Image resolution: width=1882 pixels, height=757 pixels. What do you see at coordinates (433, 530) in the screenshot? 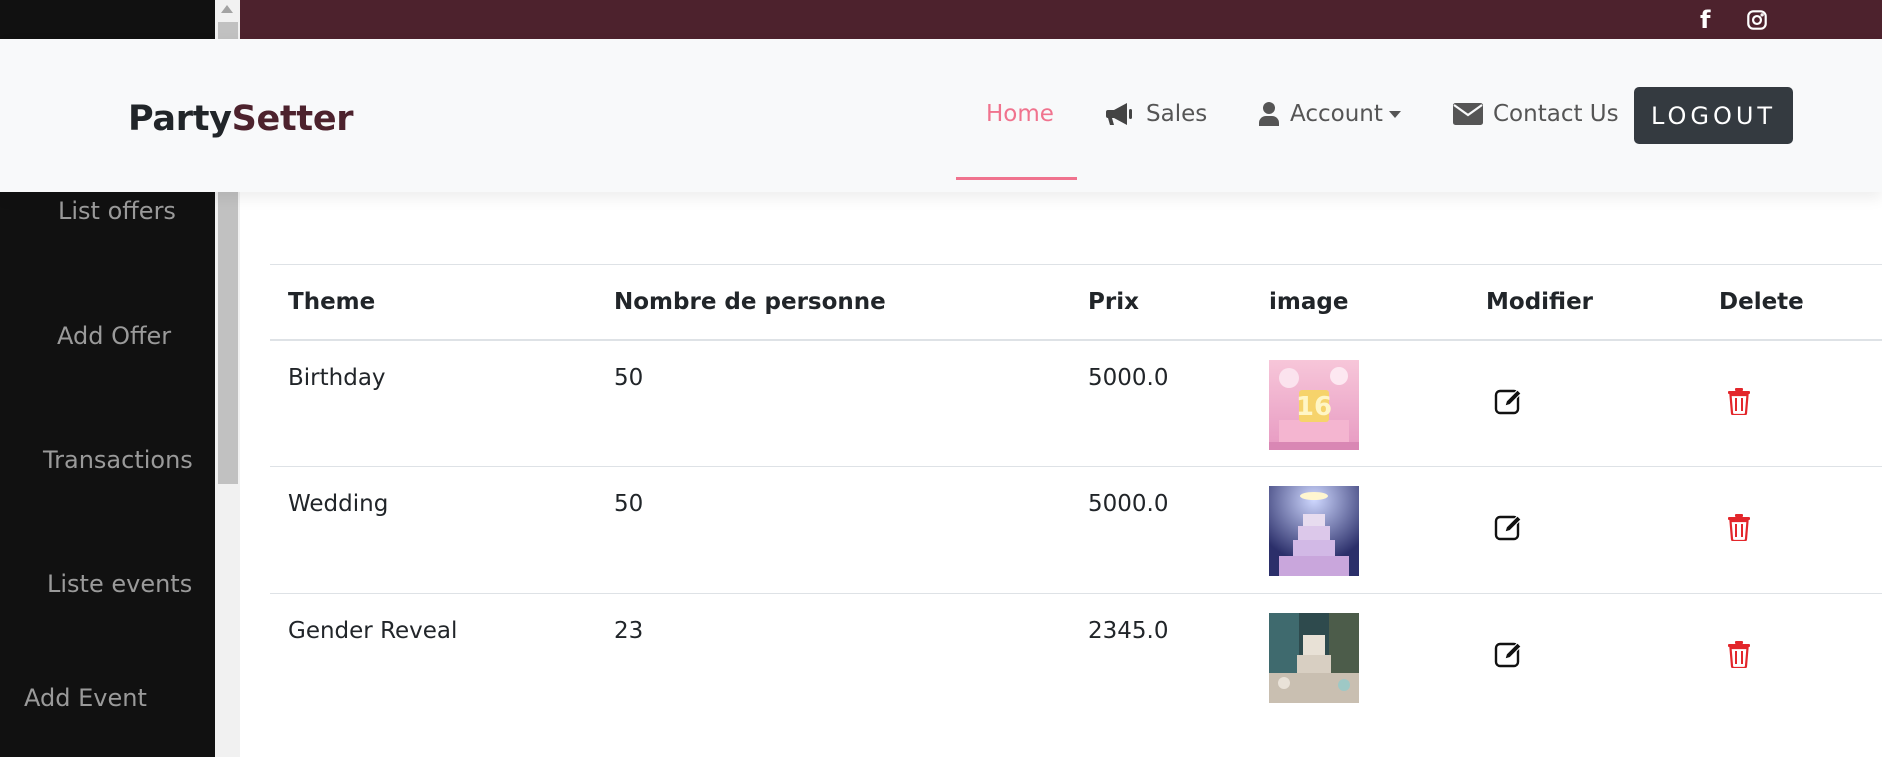
I see `cell-theme: Wedding` at bounding box center [433, 530].